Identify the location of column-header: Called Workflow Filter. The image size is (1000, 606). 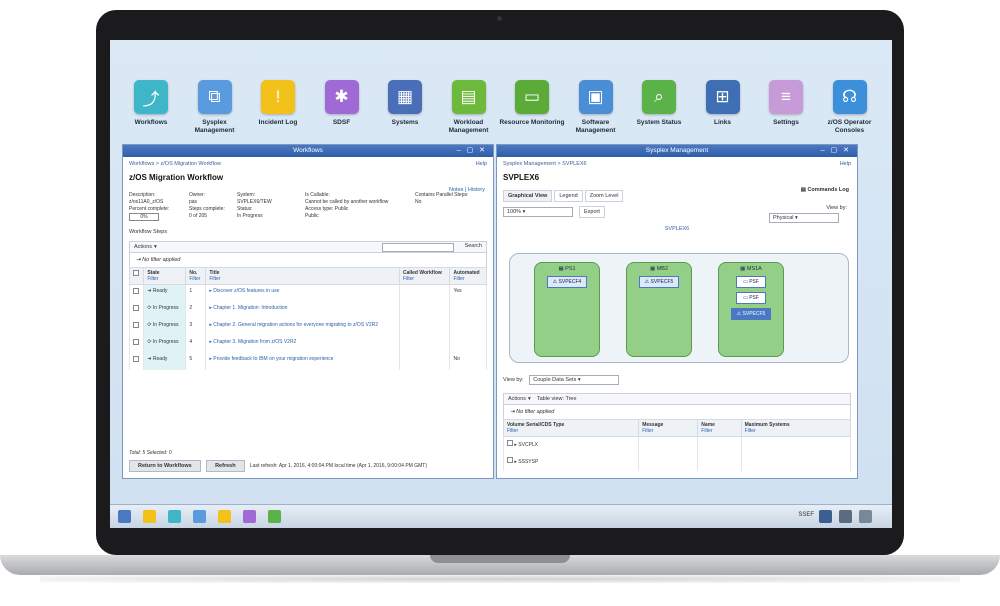
(424, 276).